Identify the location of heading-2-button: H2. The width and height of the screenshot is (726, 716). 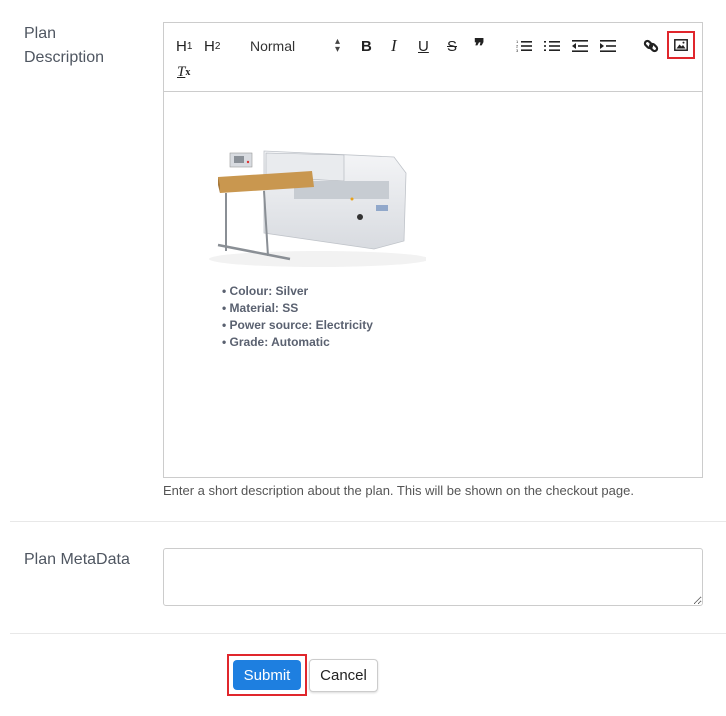
(212, 46).